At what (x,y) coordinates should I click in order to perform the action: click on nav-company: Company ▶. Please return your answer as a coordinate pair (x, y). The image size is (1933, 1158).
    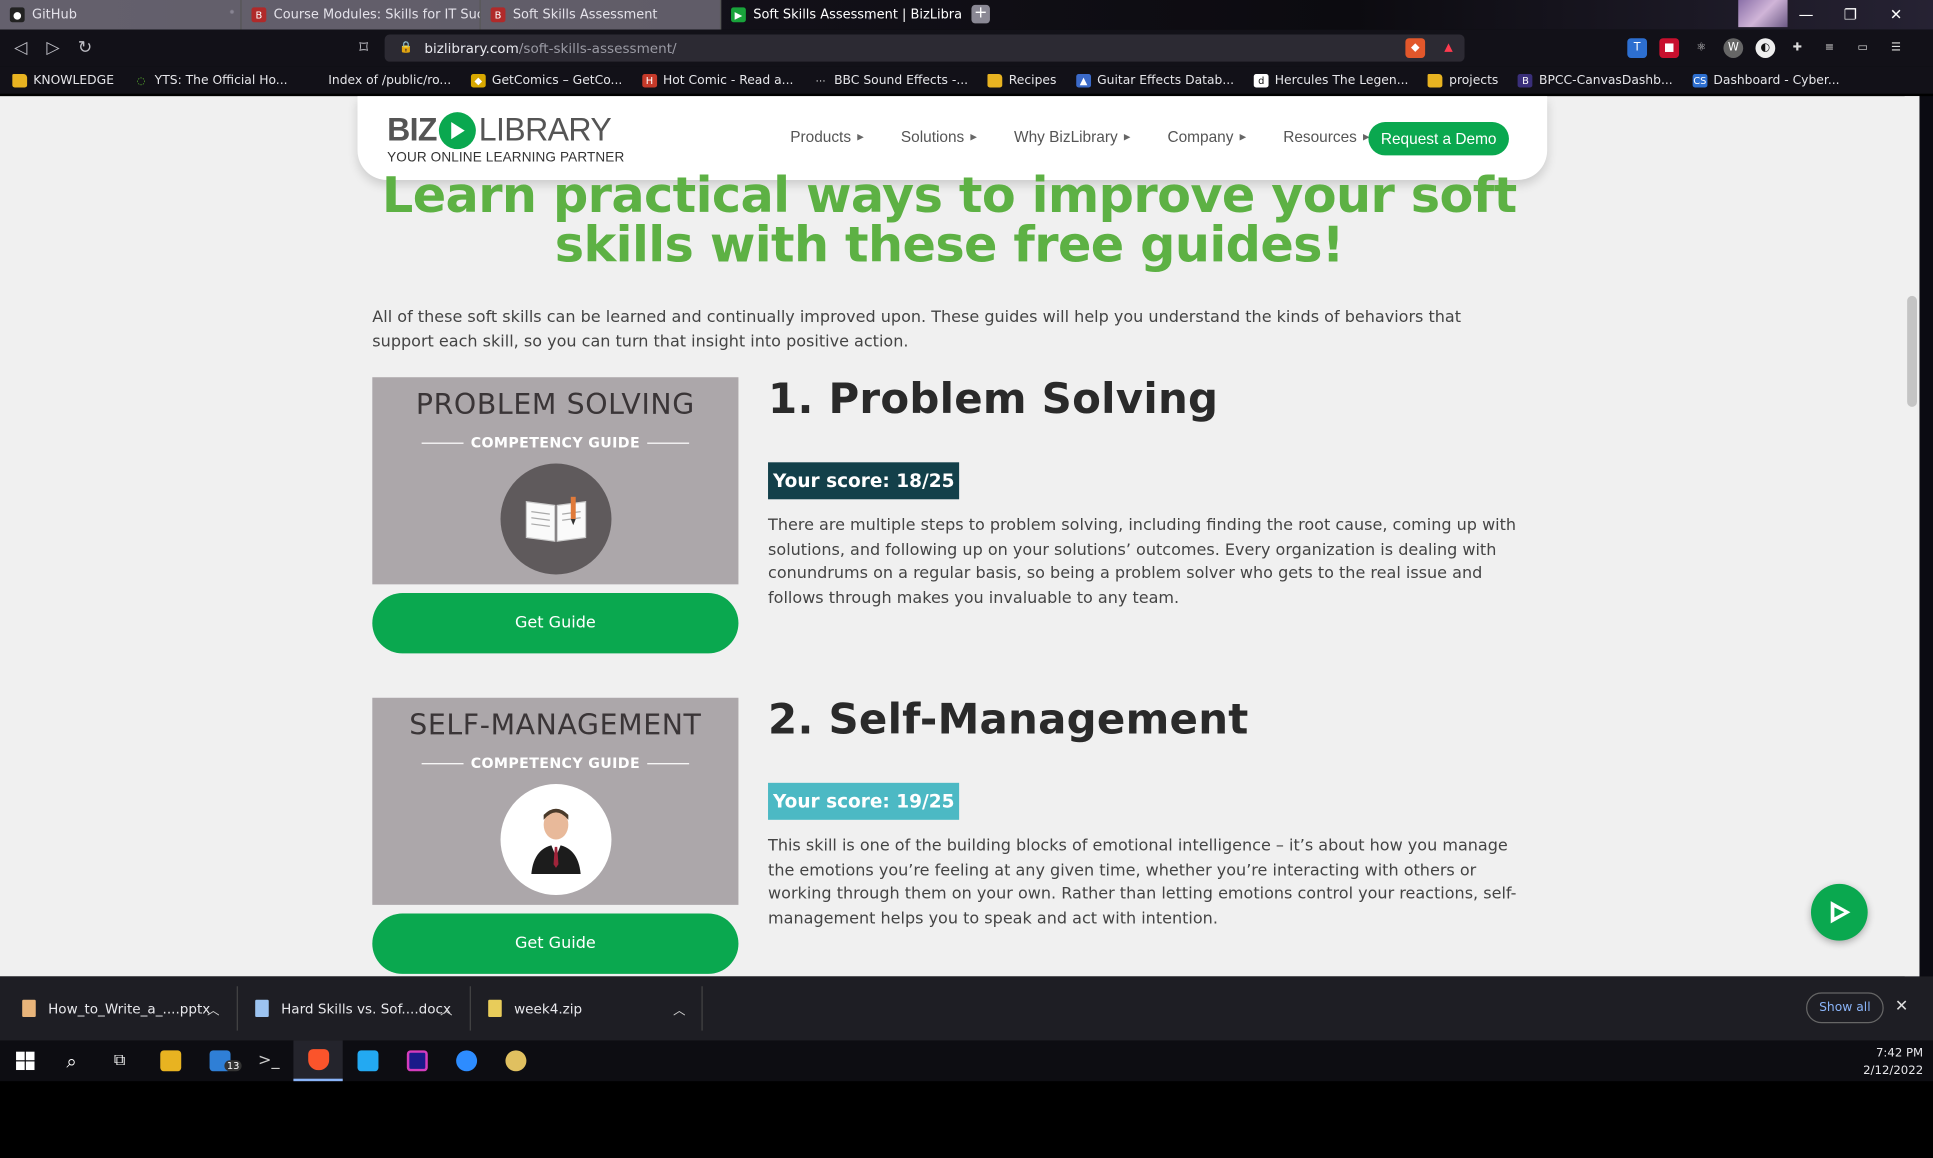
    Looking at the image, I should click on (1206, 136).